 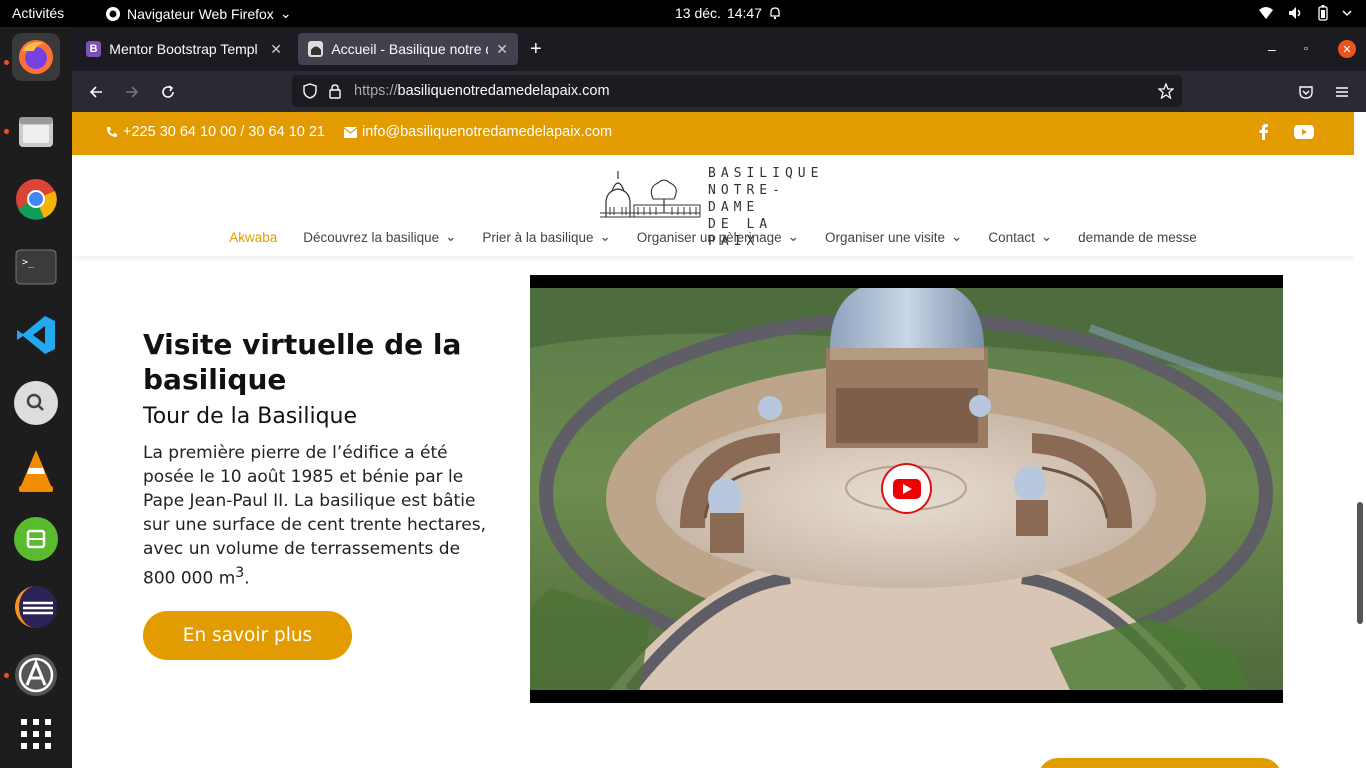 I want to click on hero-text-end: ., so click(x=247, y=578).